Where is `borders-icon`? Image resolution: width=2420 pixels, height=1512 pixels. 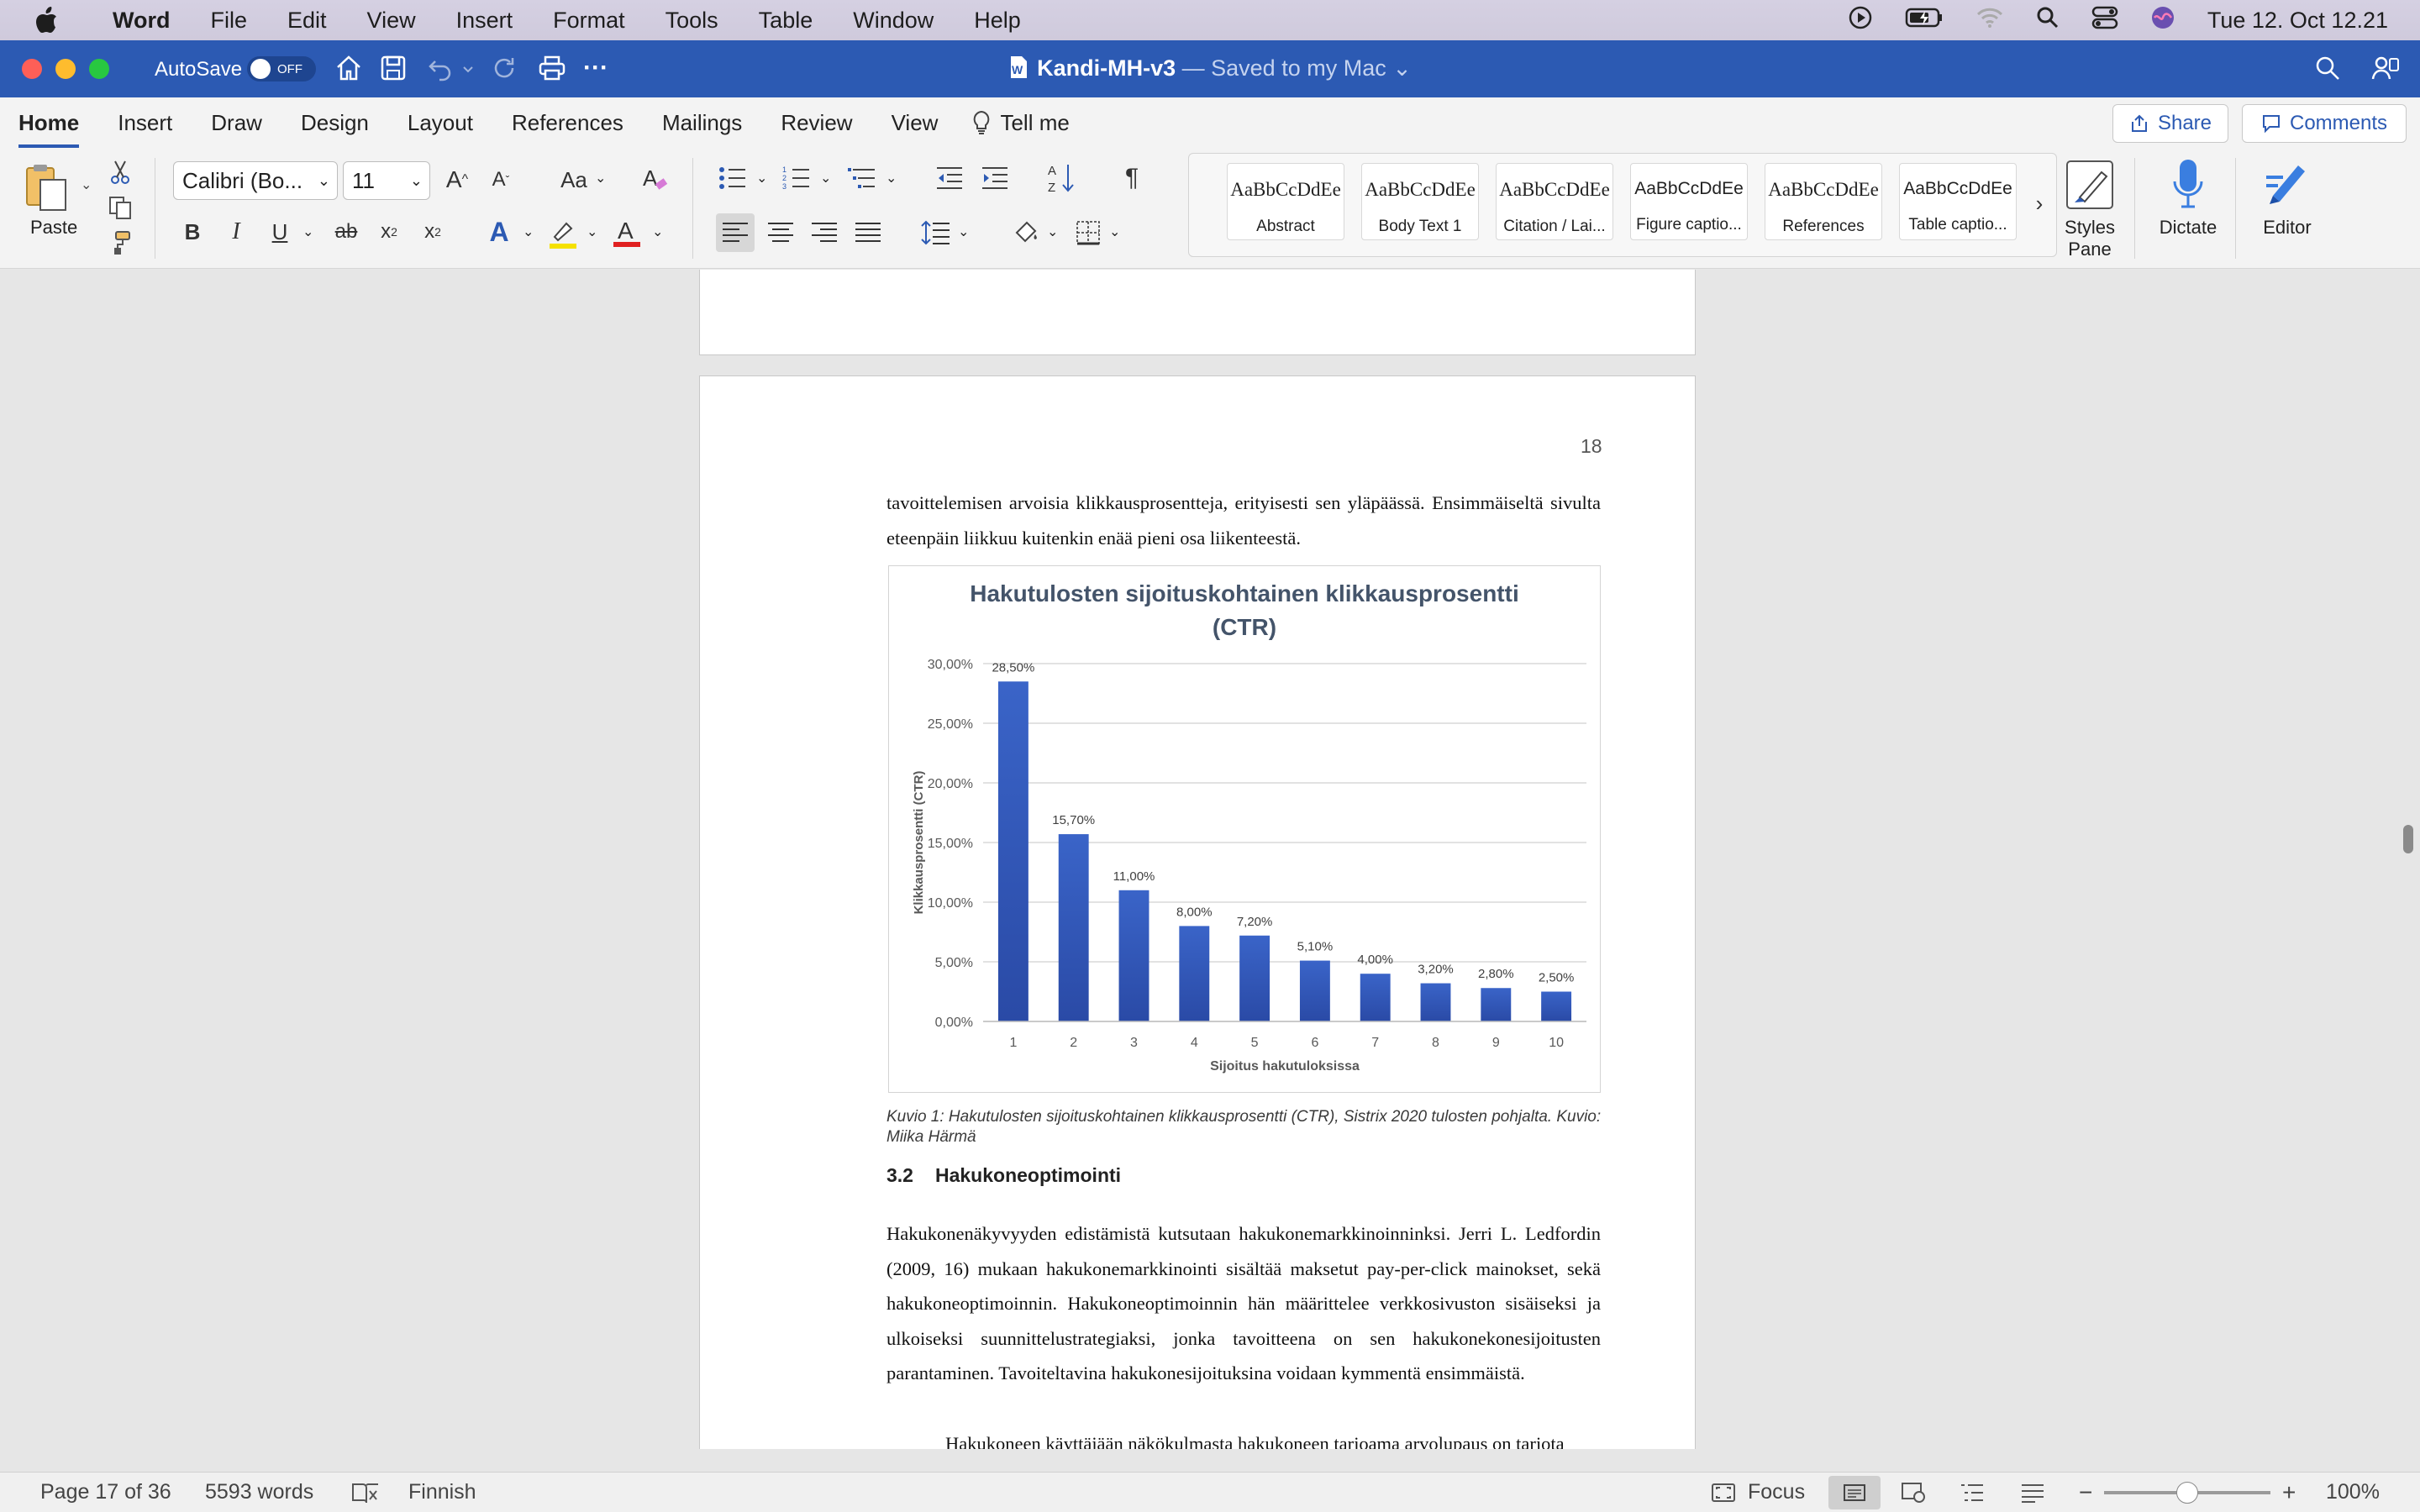
borders-icon is located at coordinates (1088, 232).